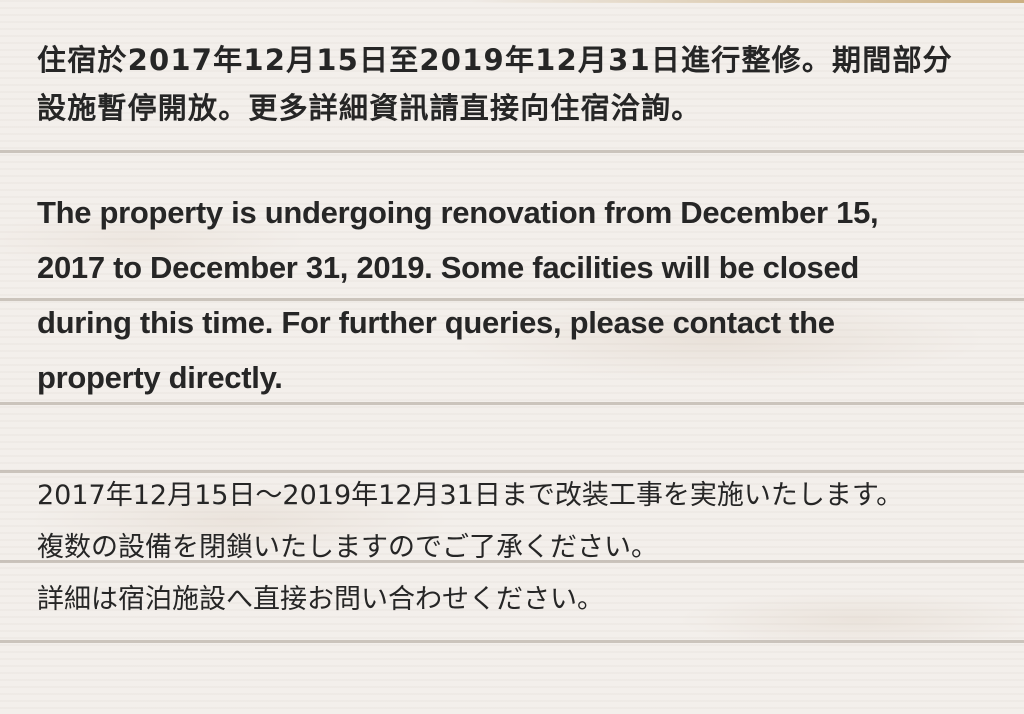 The width and height of the screenshot is (1024, 714). What do you see at coordinates (495, 60) in the screenshot?
I see `notice-chinese-line: 住宿於2017年12月15日至2019年12月31日進行整修。期間部分` at bounding box center [495, 60].